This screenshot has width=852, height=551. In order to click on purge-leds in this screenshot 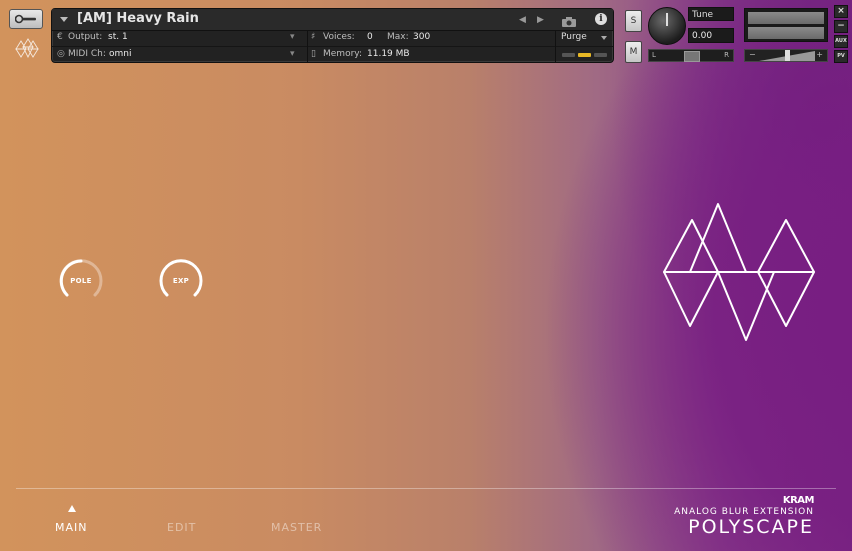, I will do `click(584, 55)`.